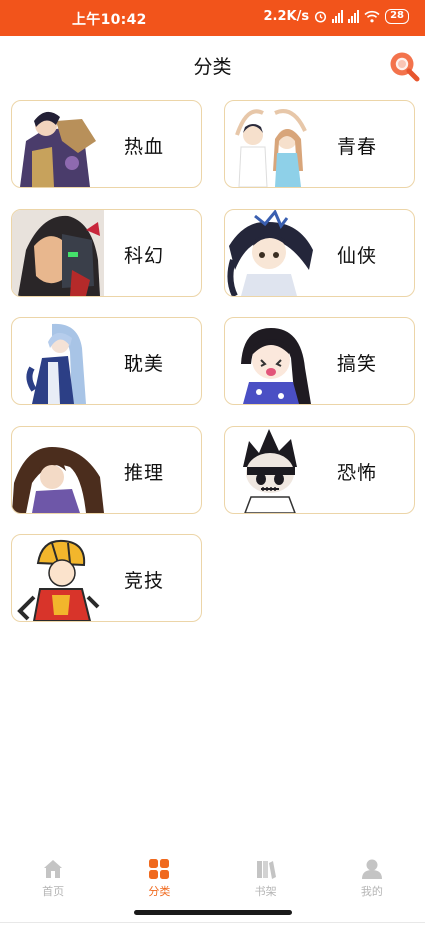  I want to click on sports-art, so click(58, 580).